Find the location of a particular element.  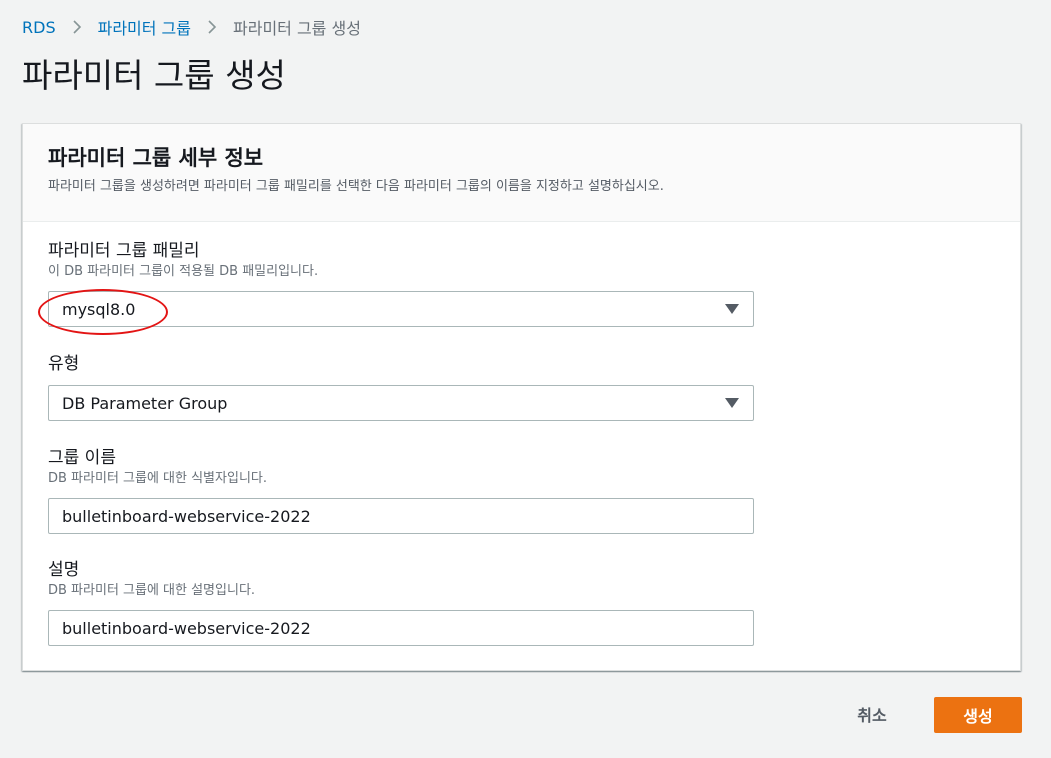

family-label: 파라미터 그룹 패밀리 is located at coordinates (124, 251).